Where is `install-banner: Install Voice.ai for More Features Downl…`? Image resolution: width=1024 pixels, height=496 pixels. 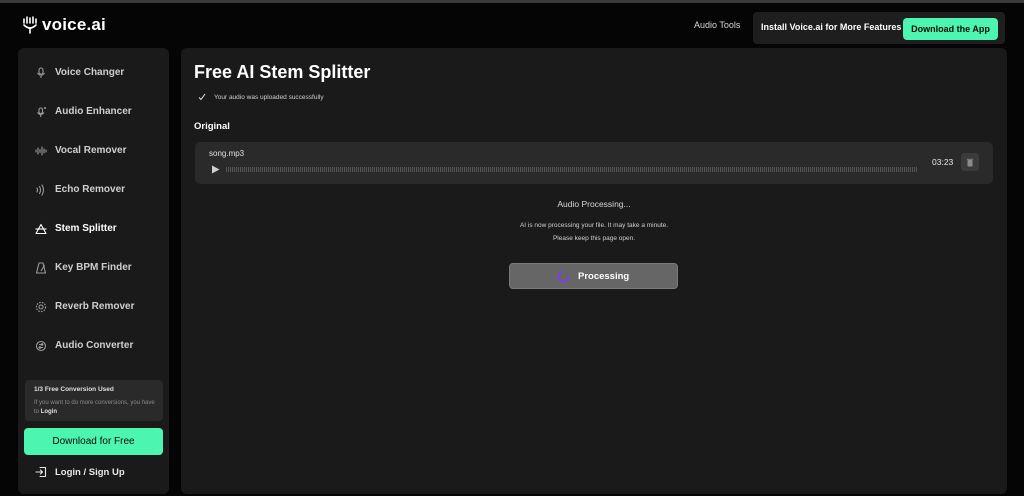
install-banner: Install Voice.ai for More Features Downl… is located at coordinates (879, 28).